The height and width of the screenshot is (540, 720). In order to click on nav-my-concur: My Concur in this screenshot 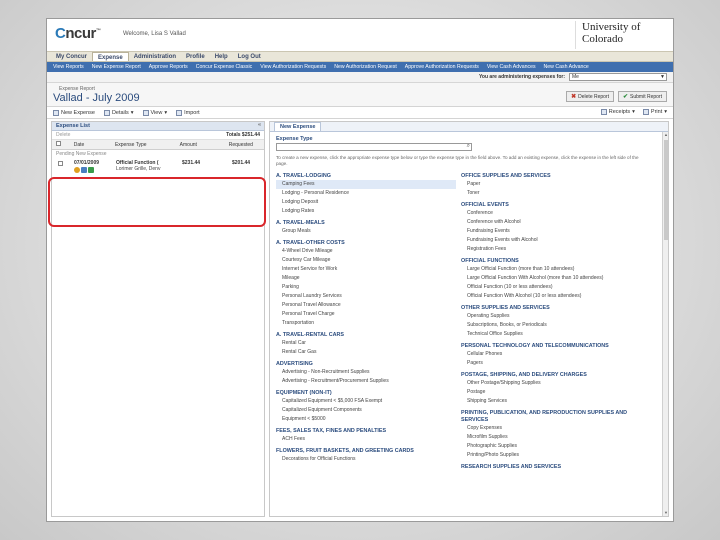, I will do `click(71, 56)`.